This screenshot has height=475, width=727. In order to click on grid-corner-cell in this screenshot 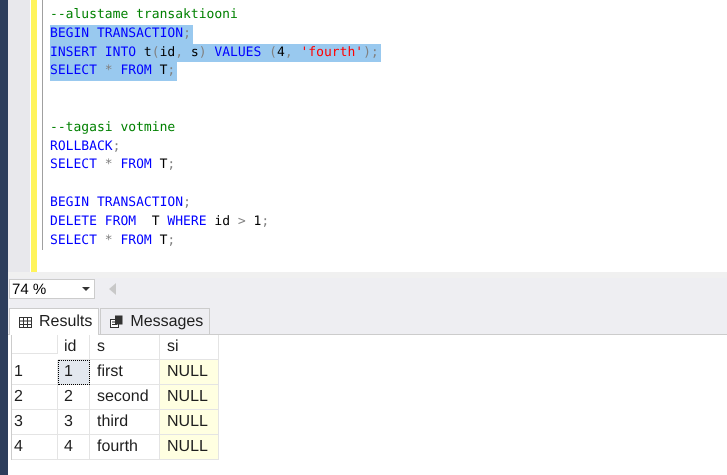, I will do `click(35, 344)`.